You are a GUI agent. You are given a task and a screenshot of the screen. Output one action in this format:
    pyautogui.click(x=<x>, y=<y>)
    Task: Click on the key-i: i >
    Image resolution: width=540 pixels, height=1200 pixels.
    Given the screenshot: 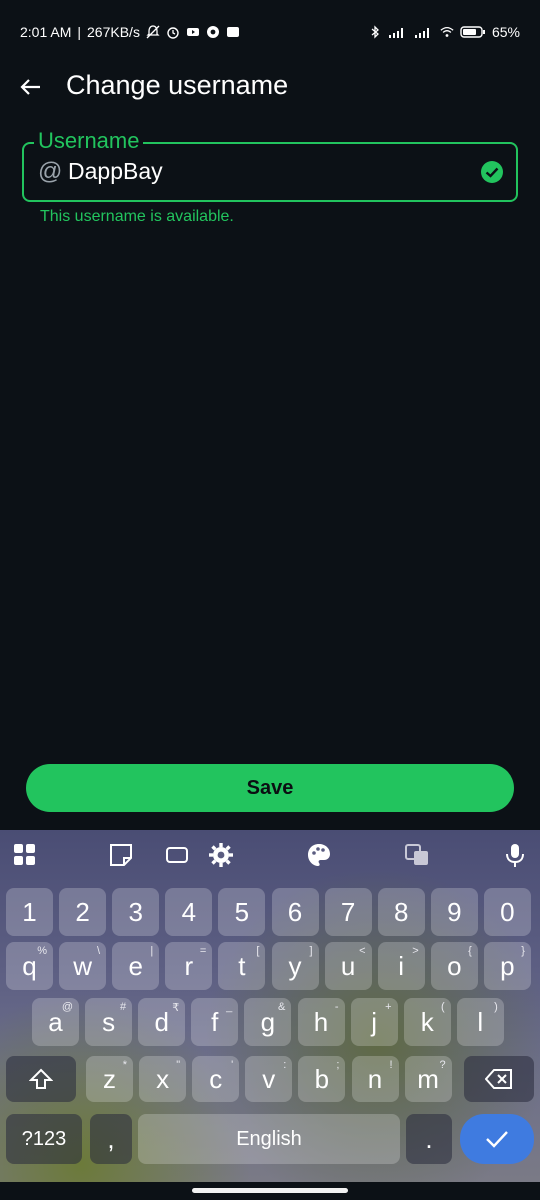 What is the action you would take?
    pyautogui.click(x=401, y=966)
    